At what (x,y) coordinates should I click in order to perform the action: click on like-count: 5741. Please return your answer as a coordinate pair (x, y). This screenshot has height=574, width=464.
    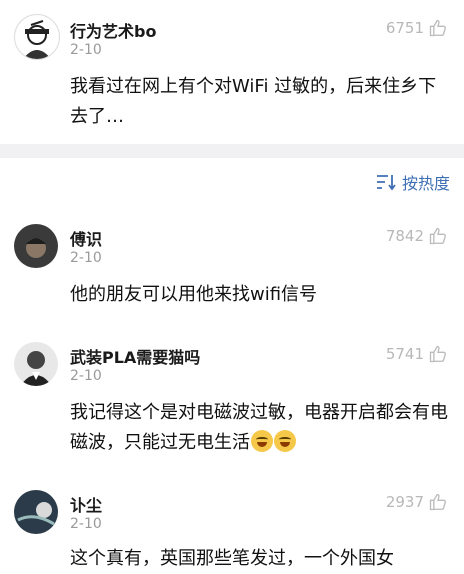
    Looking at the image, I should click on (404, 354).